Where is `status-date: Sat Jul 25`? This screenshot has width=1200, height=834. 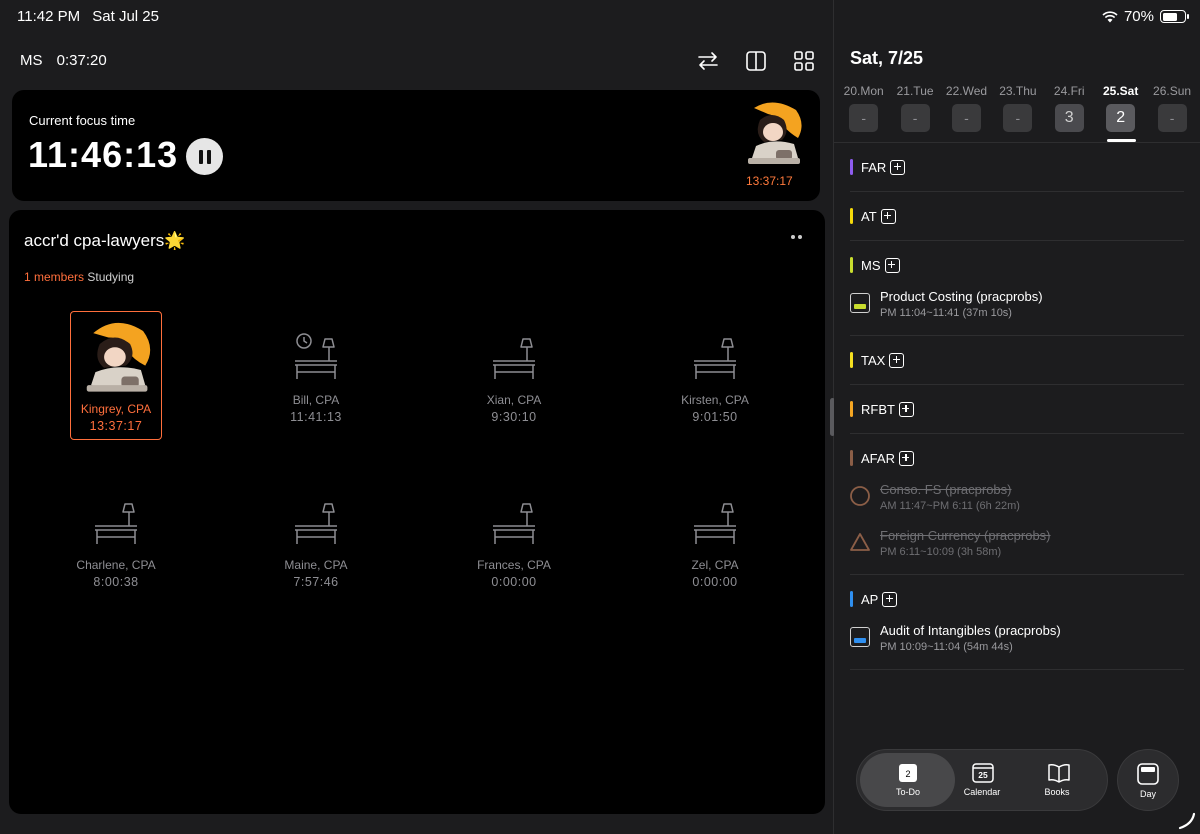
status-date: Sat Jul 25 is located at coordinates (125, 16).